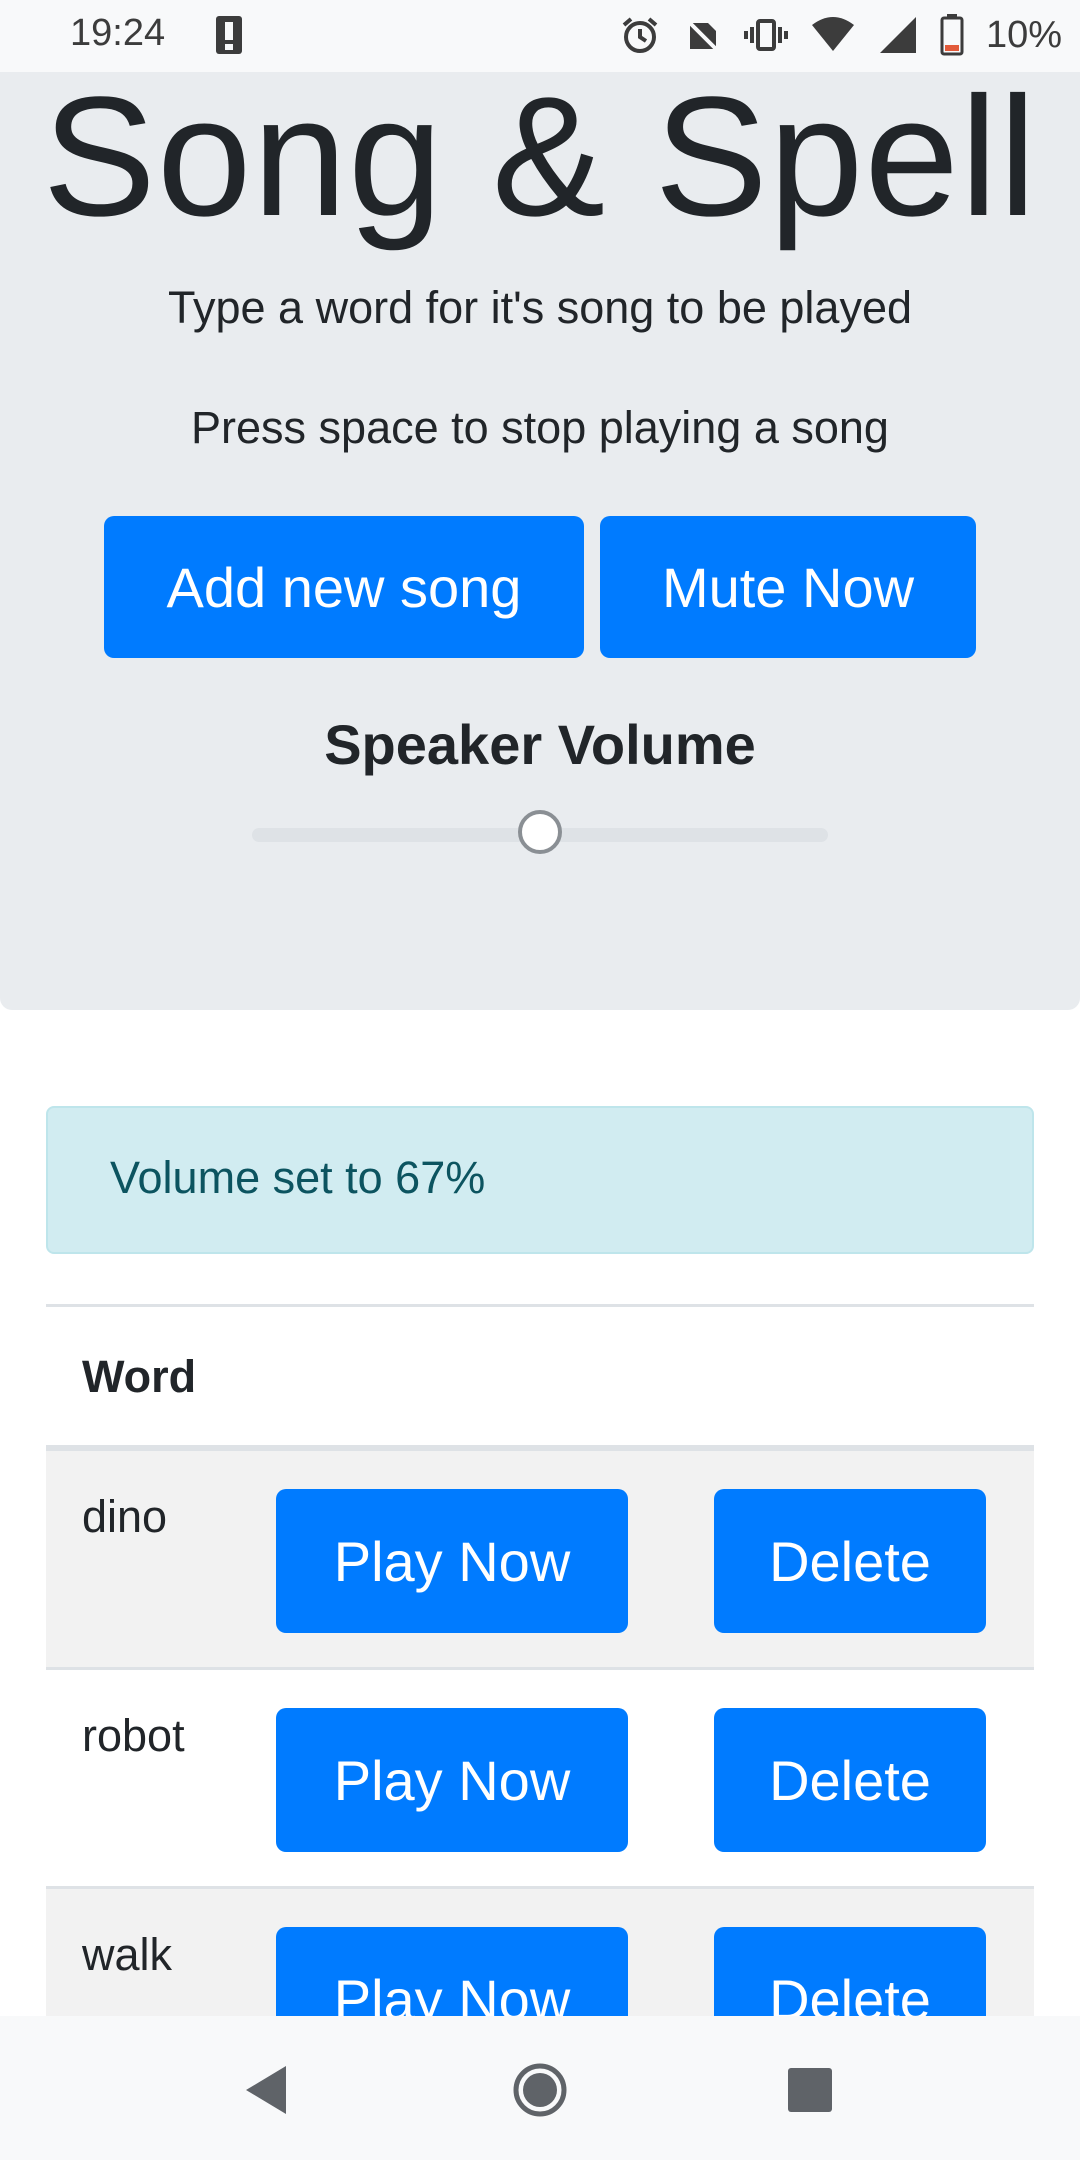 The height and width of the screenshot is (2160, 1080). I want to click on battery-percentage: 10%, so click(1023, 34).